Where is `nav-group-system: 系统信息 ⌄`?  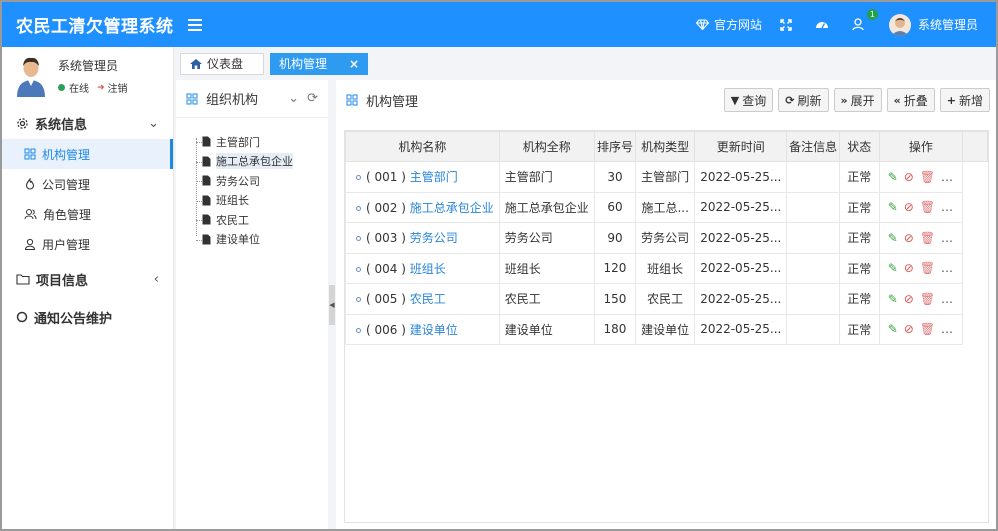 nav-group-system: 系统信息 ⌄ is located at coordinates (87, 123).